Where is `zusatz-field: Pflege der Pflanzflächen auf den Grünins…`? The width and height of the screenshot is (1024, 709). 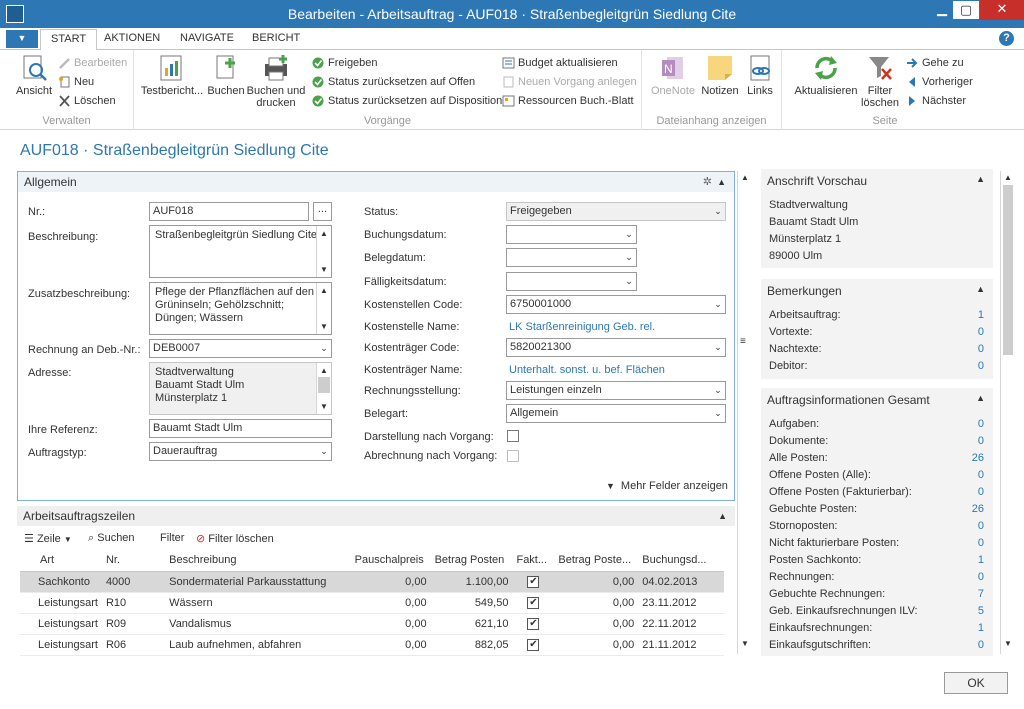
zusatz-field: Pflege der Pflanzflächen auf den Grünins… is located at coordinates (240, 308).